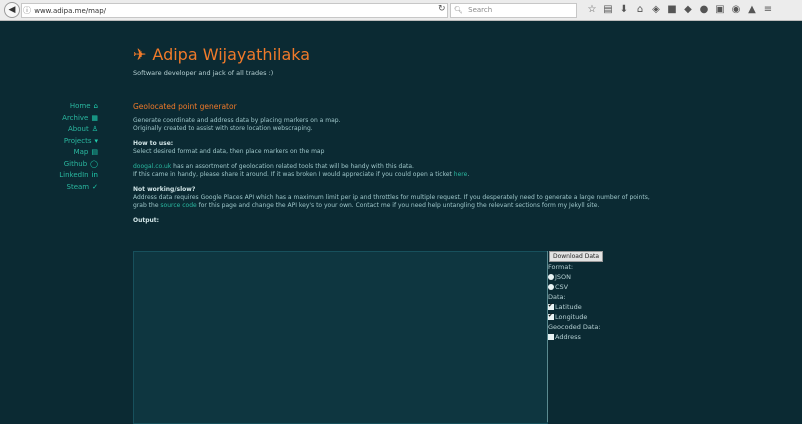  Describe the element at coordinates (94, 175) in the screenshot. I see `linkedin-icon: in` at that location.